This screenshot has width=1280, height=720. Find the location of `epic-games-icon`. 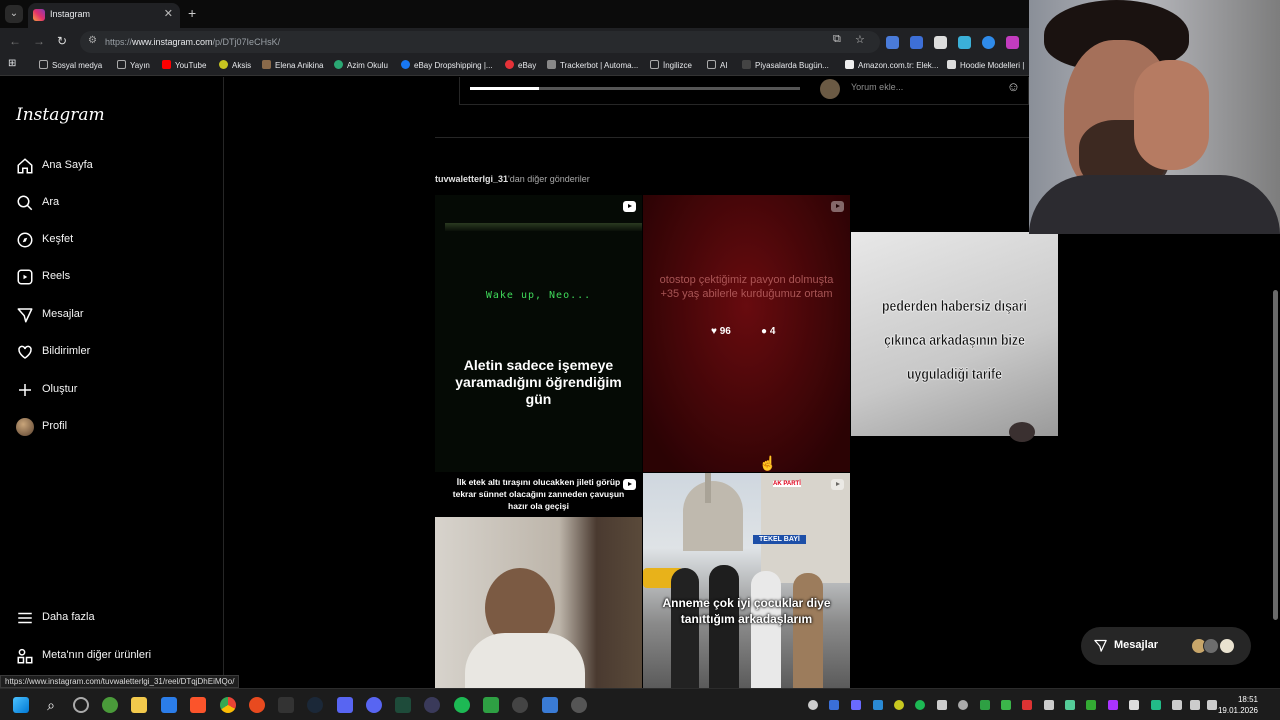

epic-games-icon is located at coordinates (286, 705).